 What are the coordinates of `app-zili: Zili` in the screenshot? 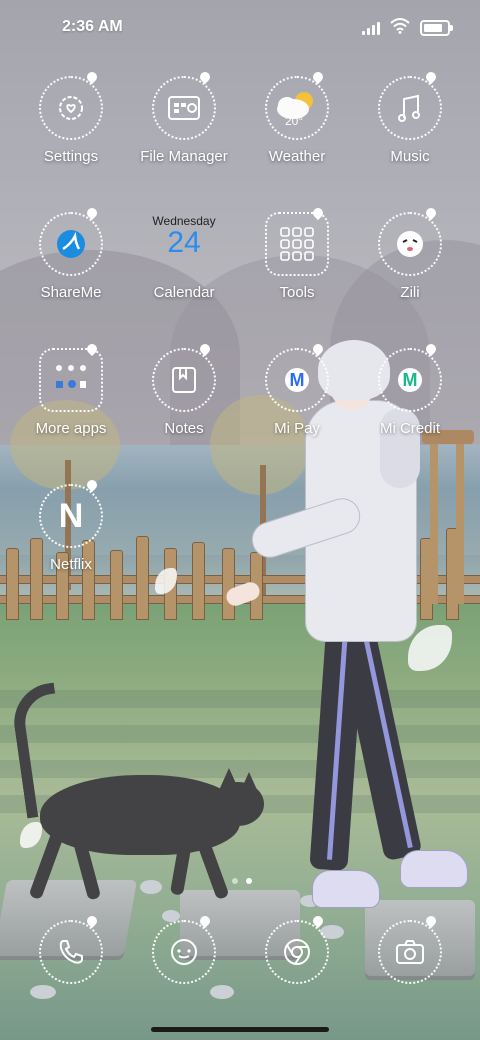 It's located at (410, 268).